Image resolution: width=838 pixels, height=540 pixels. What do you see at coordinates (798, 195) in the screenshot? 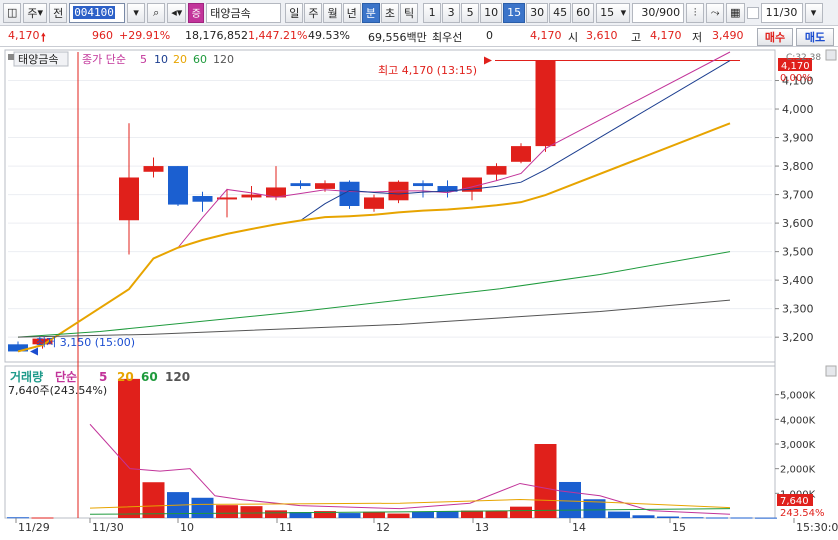
I see `price-tick-label: 3,700` at bounding box center [798, 195].